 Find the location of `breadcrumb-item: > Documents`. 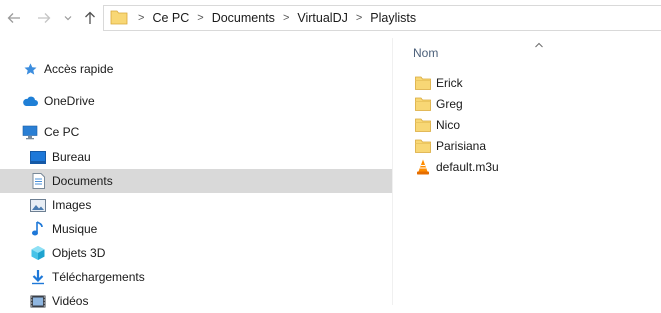

breadcrumb-item: > Documents is located at coordinates (232, 18).